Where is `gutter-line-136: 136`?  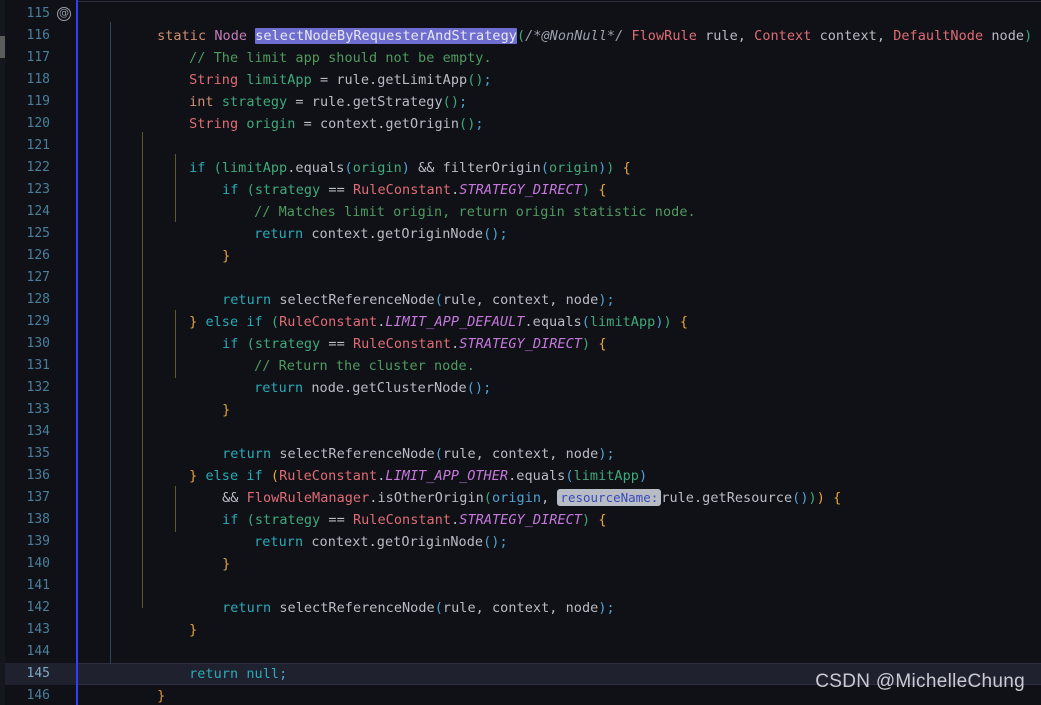 gutter-line-136: 136 is located at coordinates (40, 476).